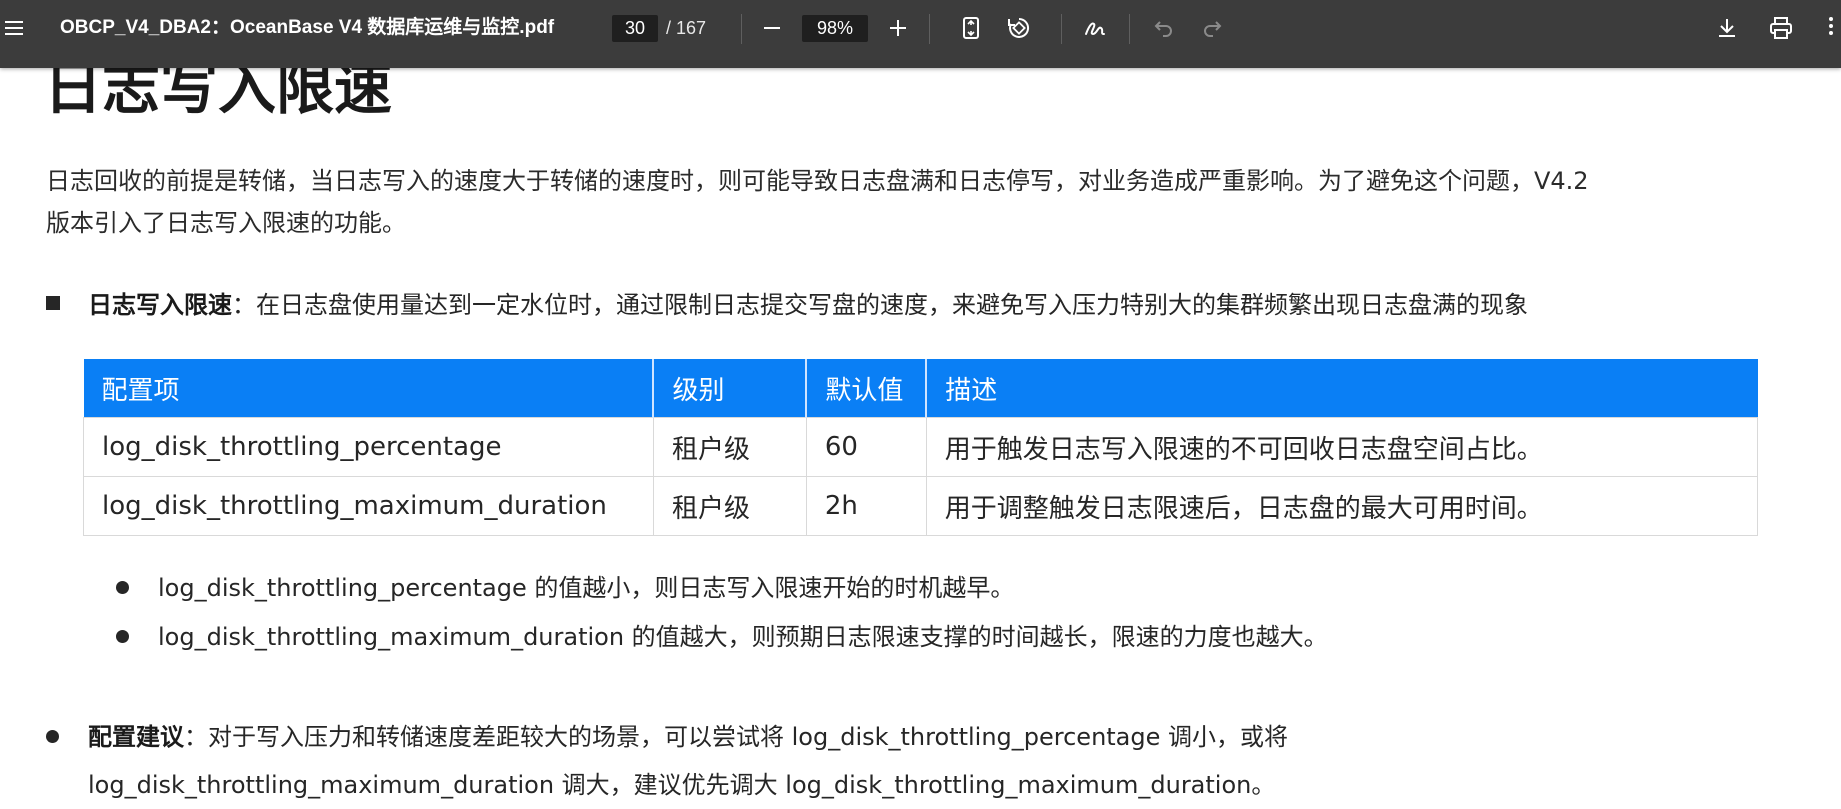  I want to click on print-icon, so click(1781, 28).